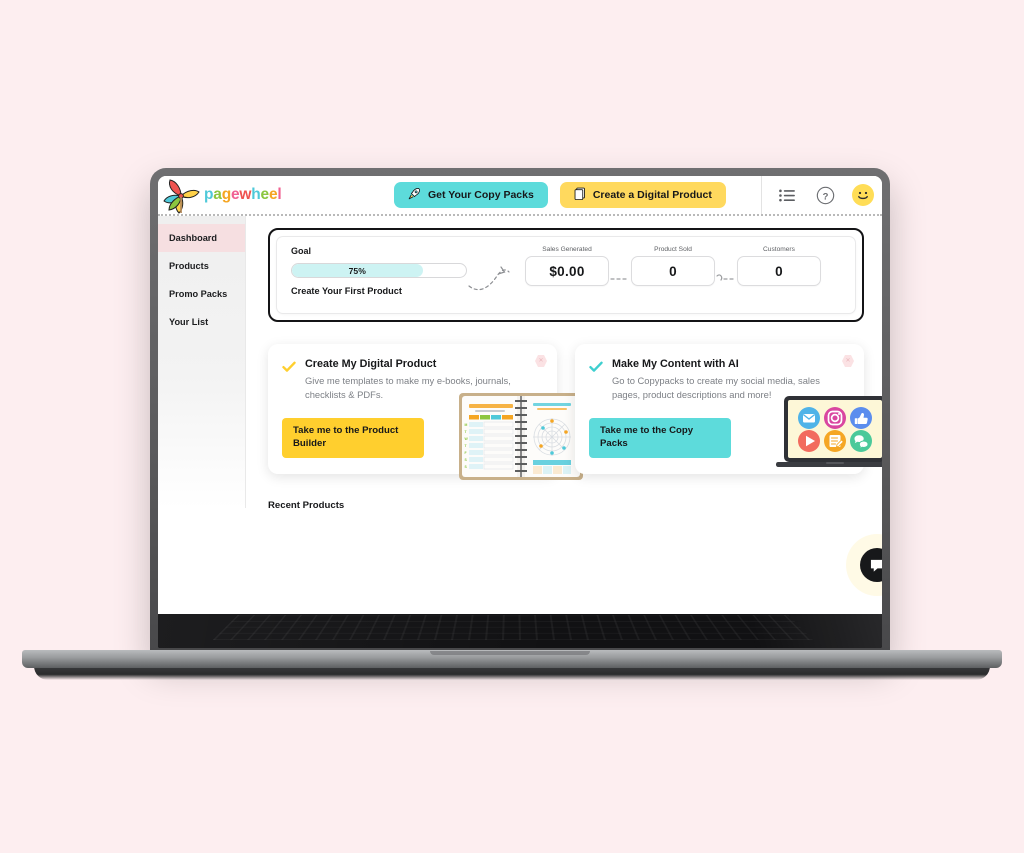 The height and width of the screenshot is (853, 1024). What do you see at coordinates (675, 364) in the screenshot?
I see `promo-card-title: Make My Content with AI` at bounding box center [675, 364].